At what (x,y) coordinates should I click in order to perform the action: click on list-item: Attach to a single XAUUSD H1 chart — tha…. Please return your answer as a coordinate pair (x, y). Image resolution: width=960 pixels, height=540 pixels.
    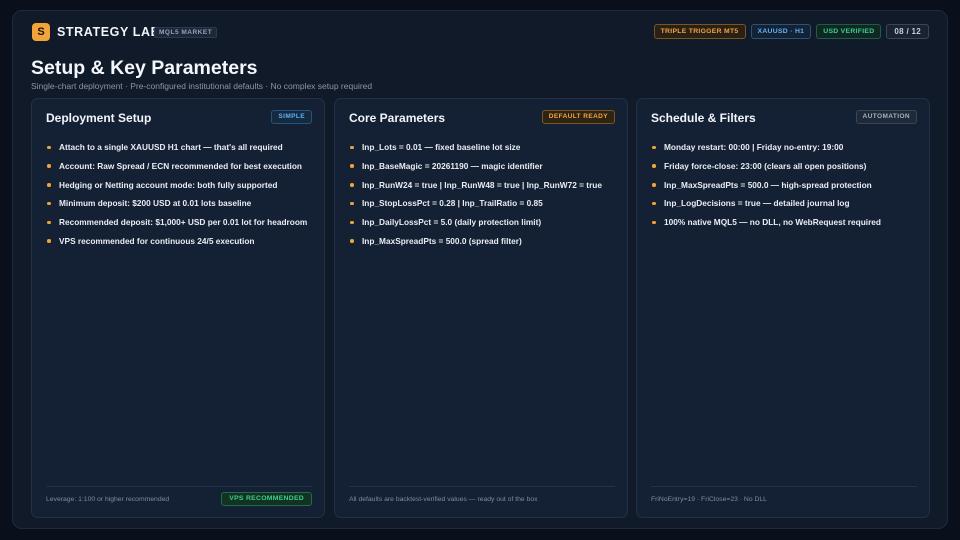
    Looking at the image, I should click on (180, 147).